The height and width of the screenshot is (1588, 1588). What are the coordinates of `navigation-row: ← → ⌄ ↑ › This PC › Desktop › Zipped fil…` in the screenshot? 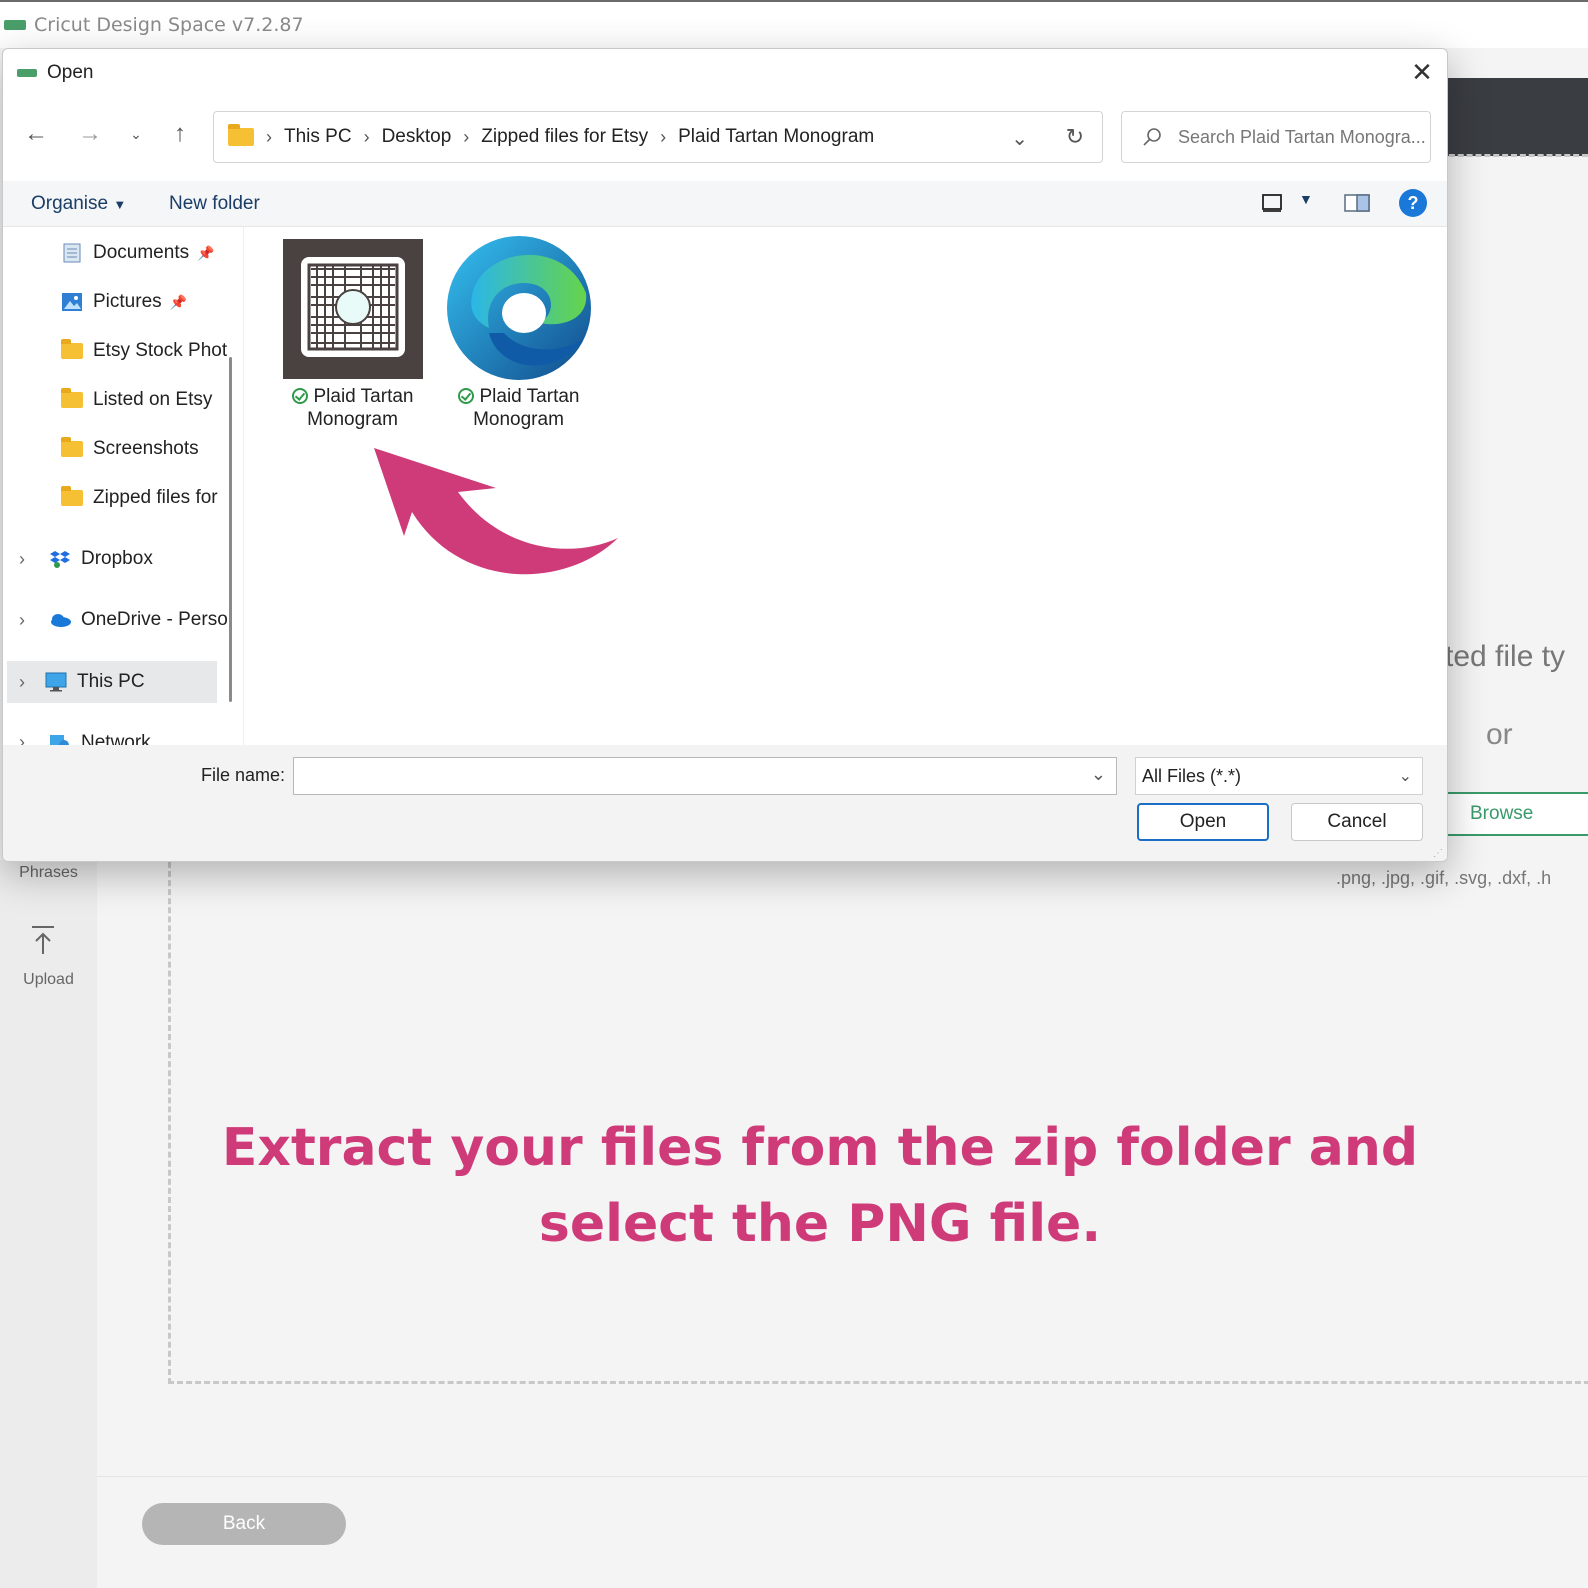 It's located at (725, 135).